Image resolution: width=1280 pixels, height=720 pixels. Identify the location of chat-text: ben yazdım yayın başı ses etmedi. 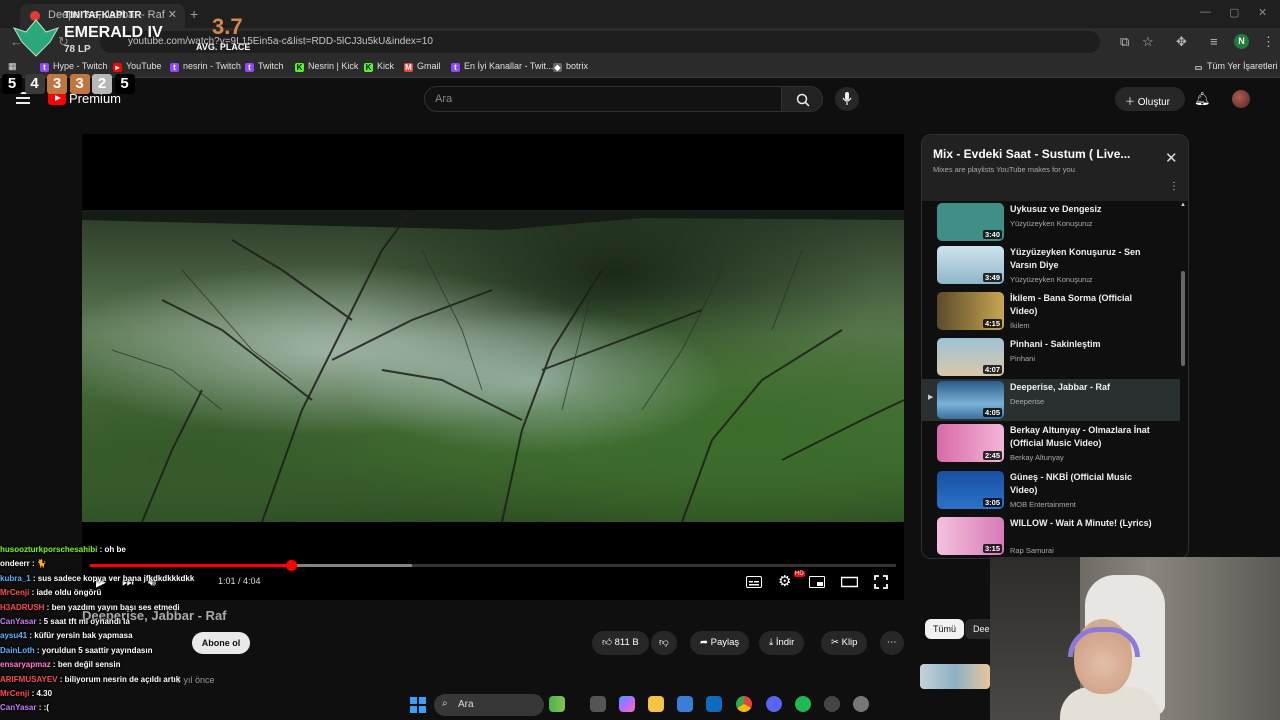
(115, 607).